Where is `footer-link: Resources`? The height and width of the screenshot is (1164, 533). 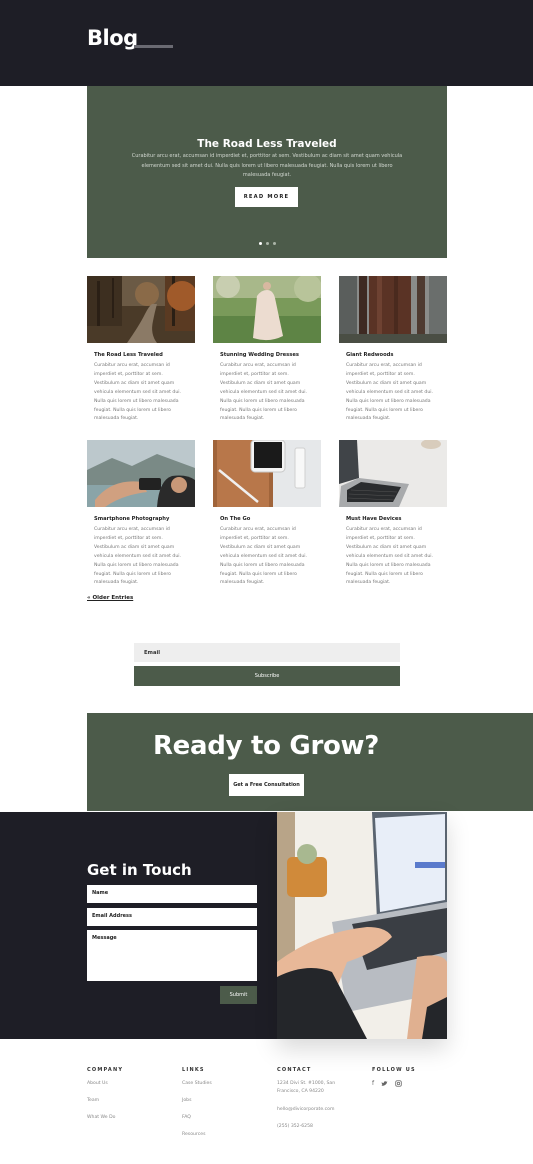 footer-link: Resources is located at coordinates (197, 1139).